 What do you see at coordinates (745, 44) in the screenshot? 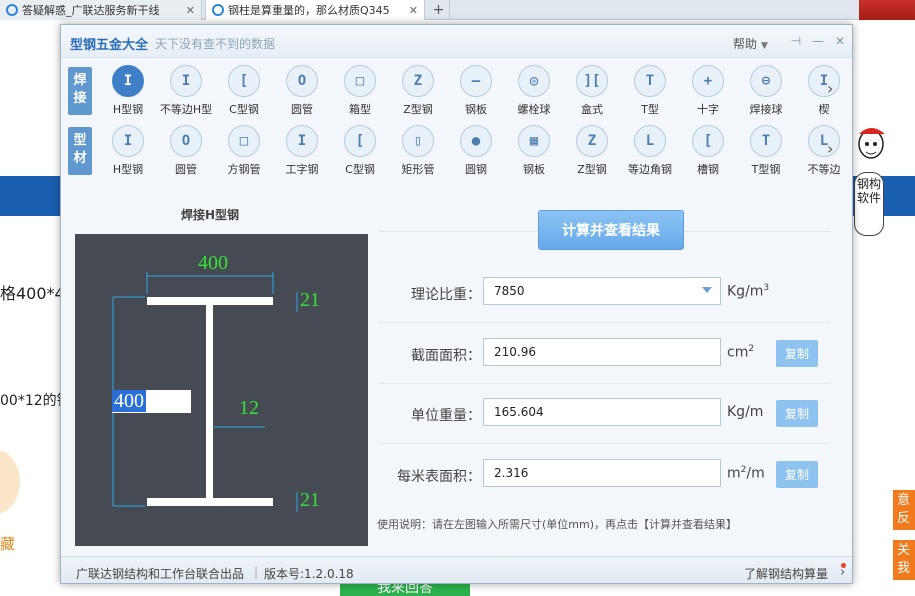
I see `help-label: 帮助` at bounding box center [745, 44].